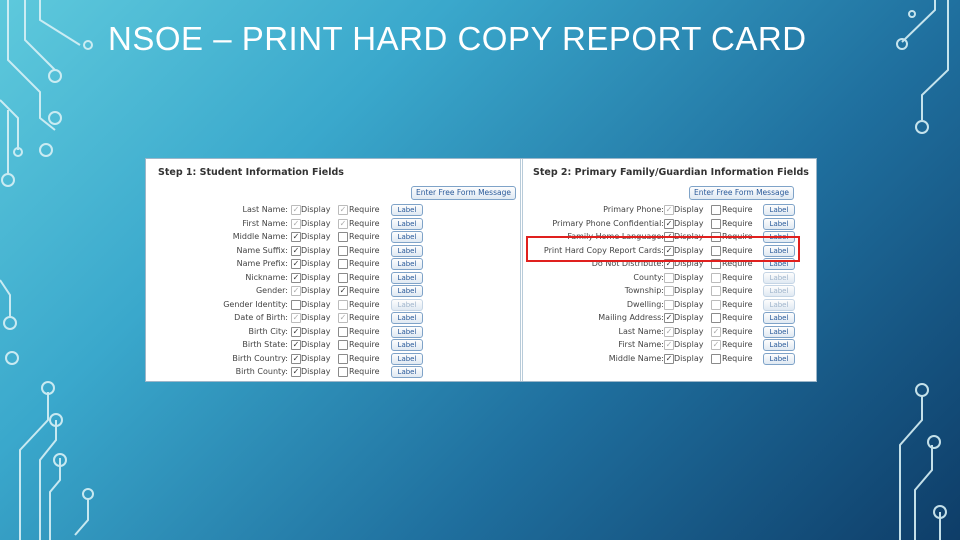 This screenshot has height=540, width=960. Describe the element at coordinates (334, 277) in the screenshot. I see `field-row: Nickname: ✓ Display Require Label` at that location.